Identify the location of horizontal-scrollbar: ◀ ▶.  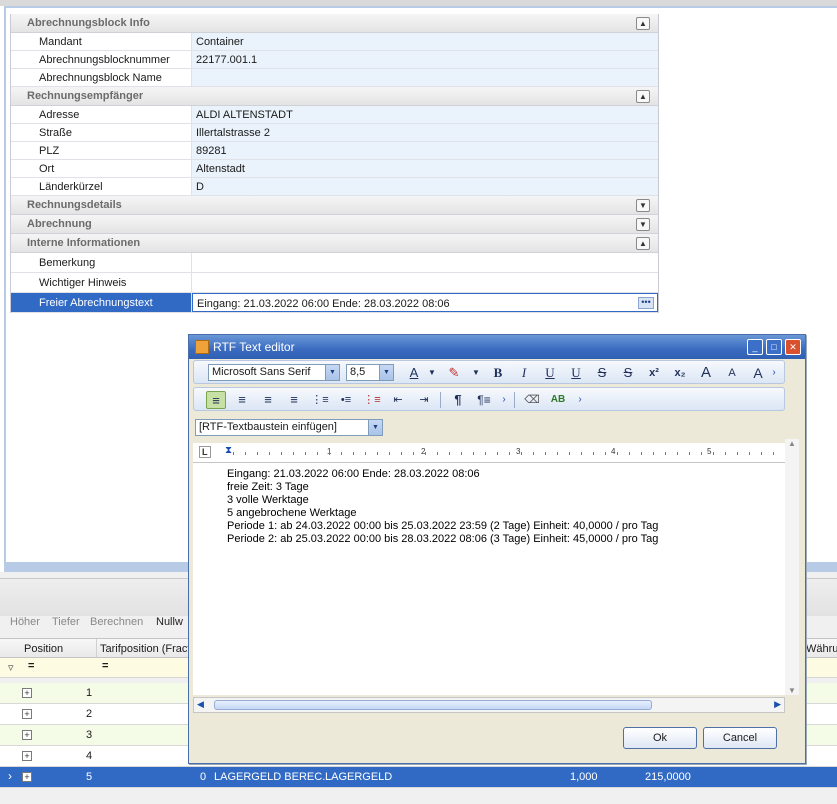
(489, 705).